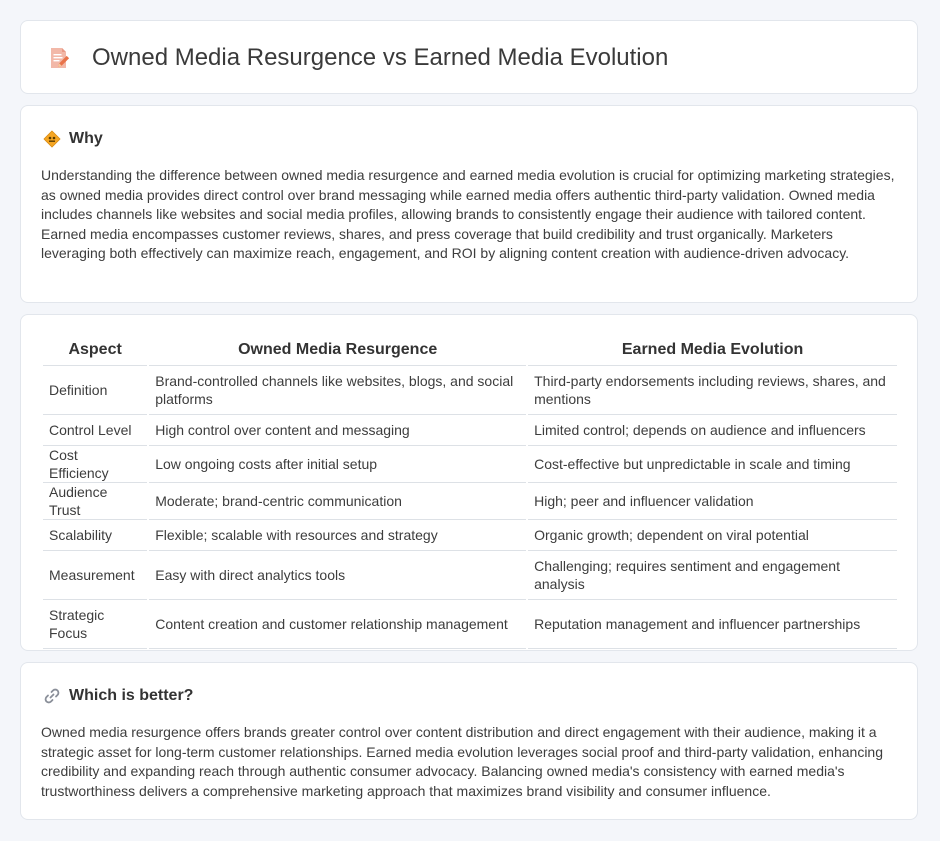 The image size is (940, 841). I want to click on document-pencil-icon, so click(59, 58).